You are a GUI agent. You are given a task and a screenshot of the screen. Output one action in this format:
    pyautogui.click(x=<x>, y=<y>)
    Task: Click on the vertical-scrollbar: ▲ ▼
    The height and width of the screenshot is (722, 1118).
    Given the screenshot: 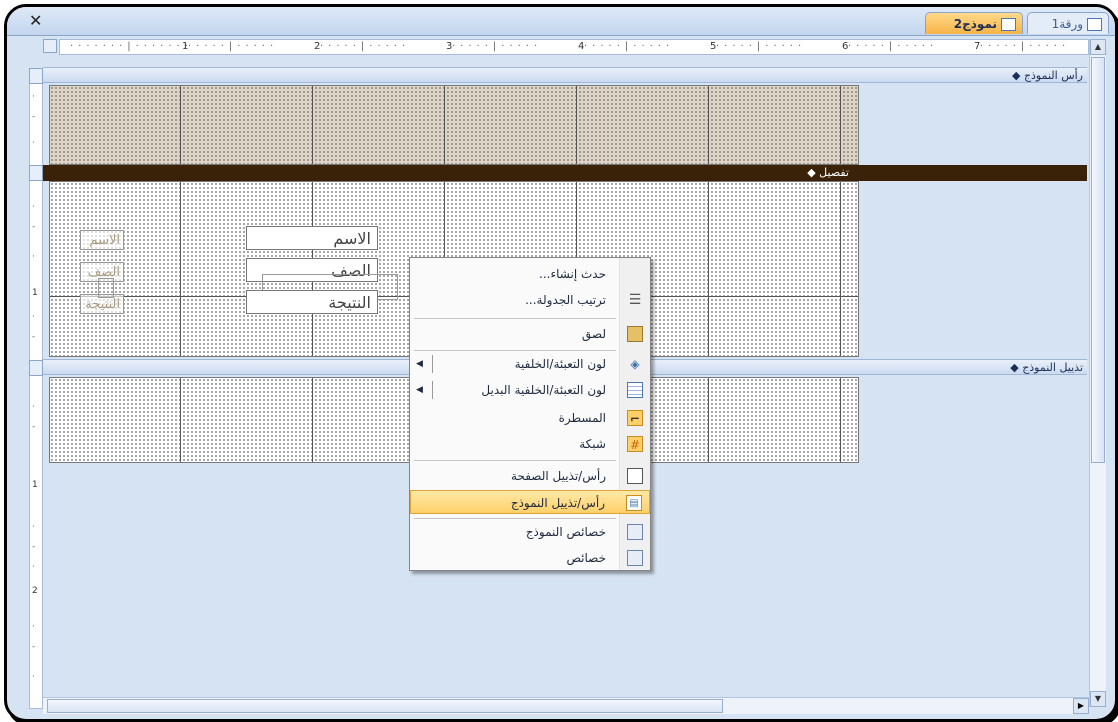 What is the action you would take?
    pyautogui.click(x=1097, y=373)
    